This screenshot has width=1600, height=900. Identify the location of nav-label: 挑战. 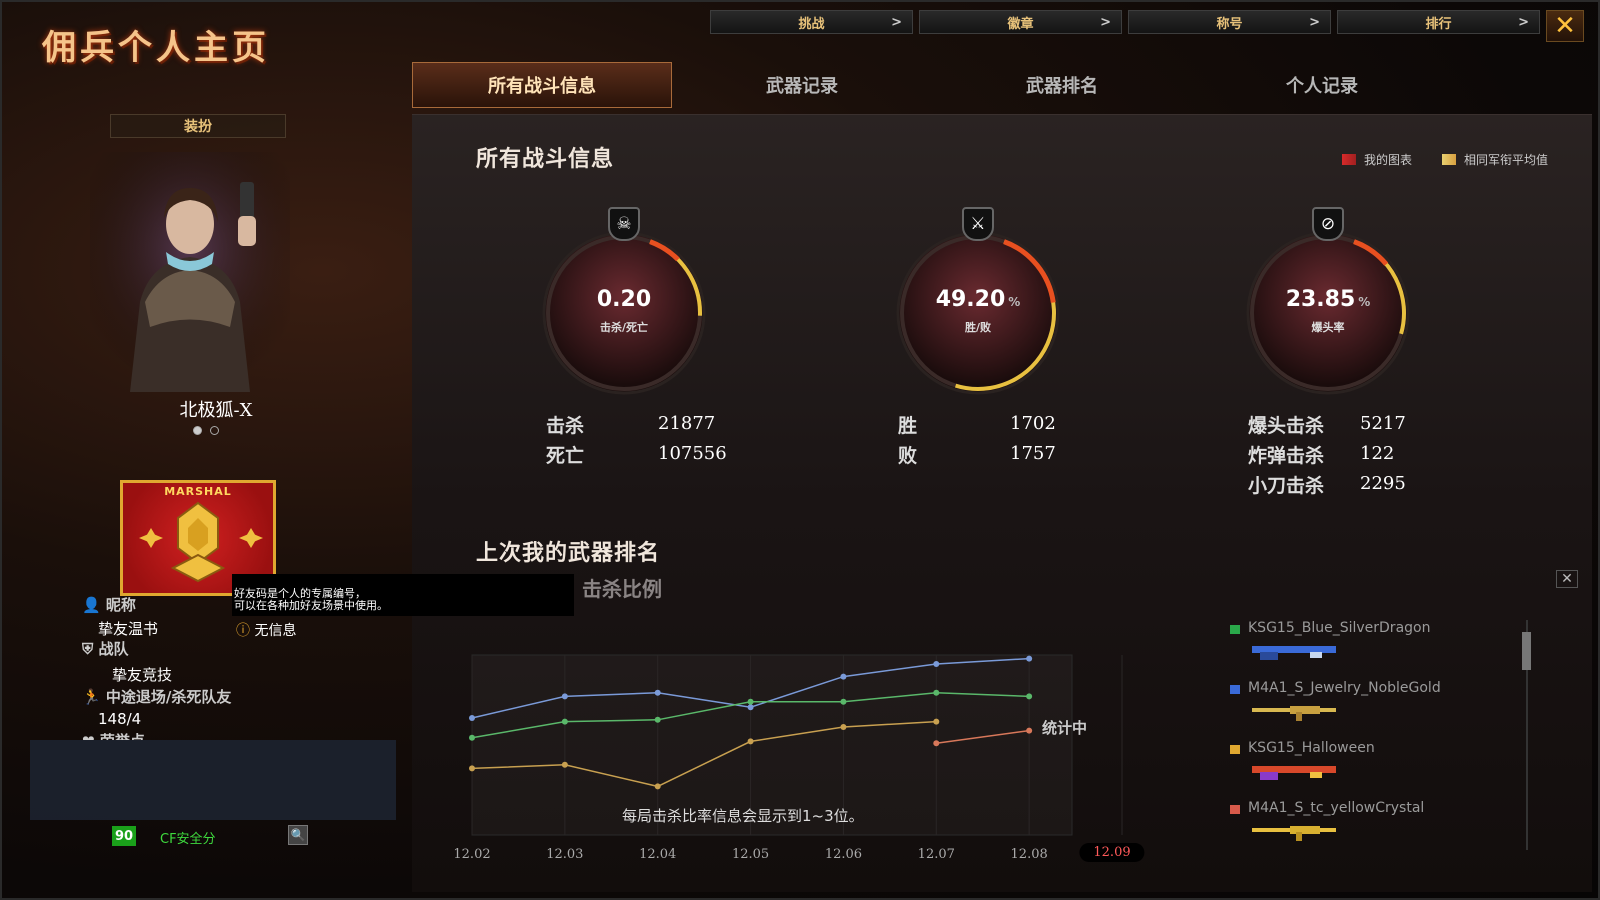
(811, 24).